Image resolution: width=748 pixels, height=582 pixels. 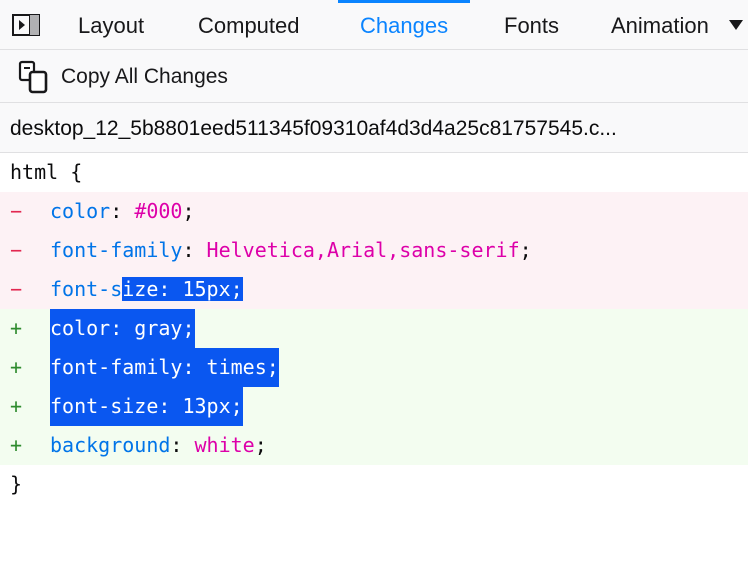 What do you see at coordinates (144, 77) in the screenshot?
I see `copy-all-changes-button: Copy All Changes` at bounding box center [144, 77].